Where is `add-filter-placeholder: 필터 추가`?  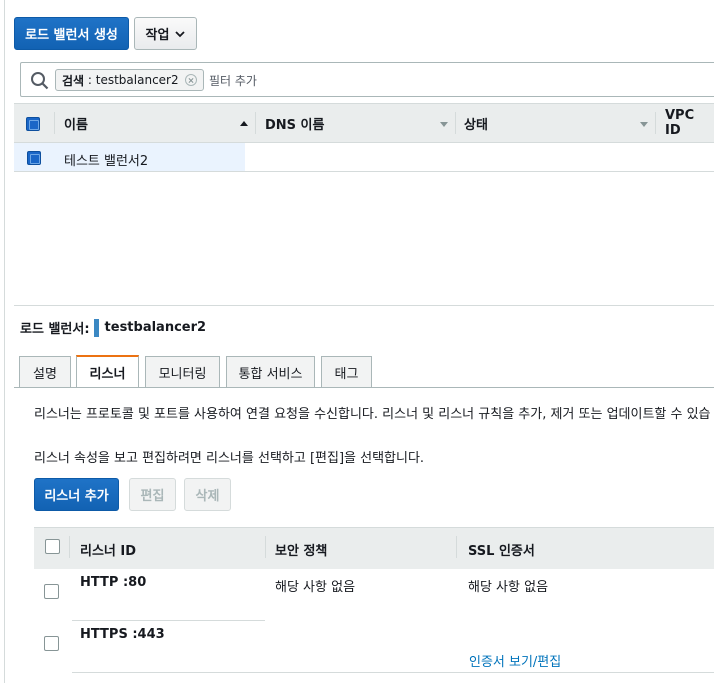 add-filter-placeholder: 필터 추가 is located at coordinates (233, 80).